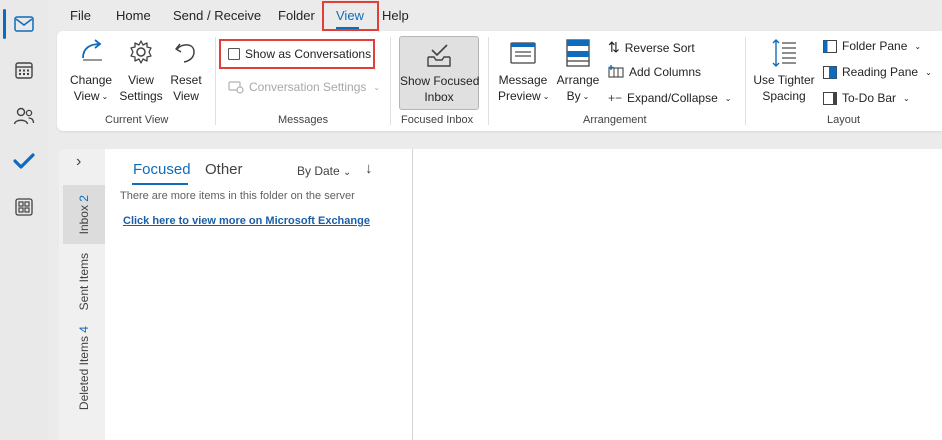 This screenshot has height=440, width=942. Describe the element at coordinates (224, 169) in the screenshot. I see `tab-other: Other` at that location.